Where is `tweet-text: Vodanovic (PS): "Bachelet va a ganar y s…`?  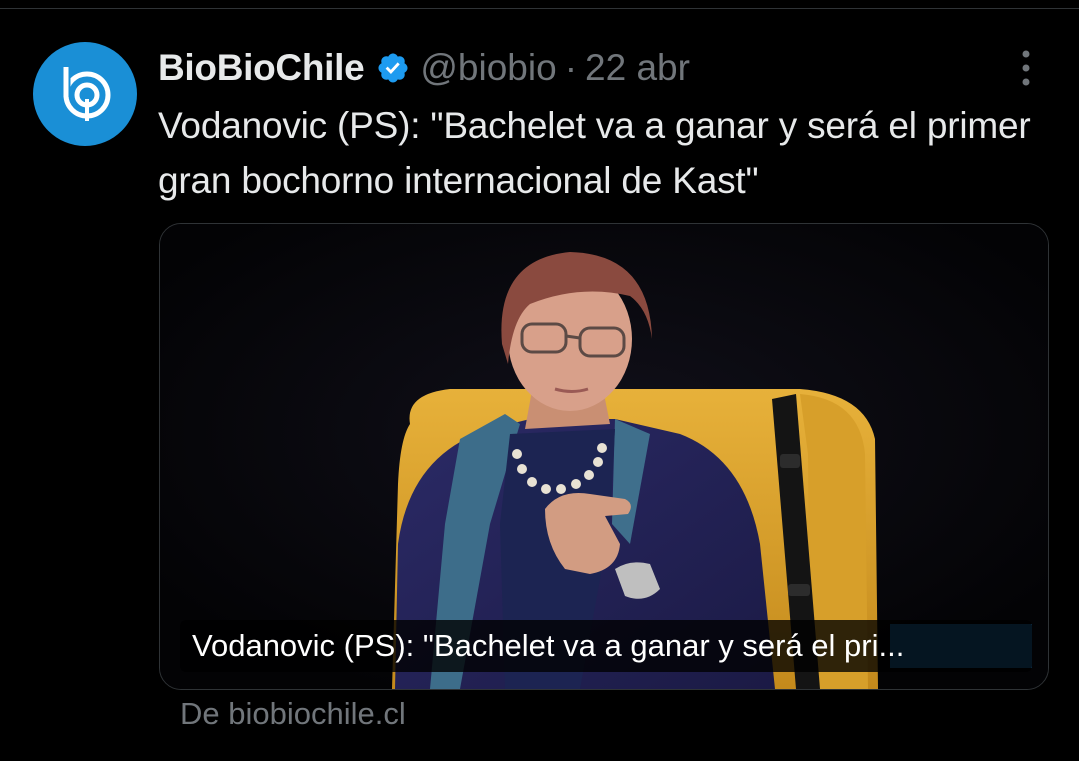
tweet-text: Vodanovic (PS): "Bachelet va a ganar y s… is located at coordinates (594, 153).